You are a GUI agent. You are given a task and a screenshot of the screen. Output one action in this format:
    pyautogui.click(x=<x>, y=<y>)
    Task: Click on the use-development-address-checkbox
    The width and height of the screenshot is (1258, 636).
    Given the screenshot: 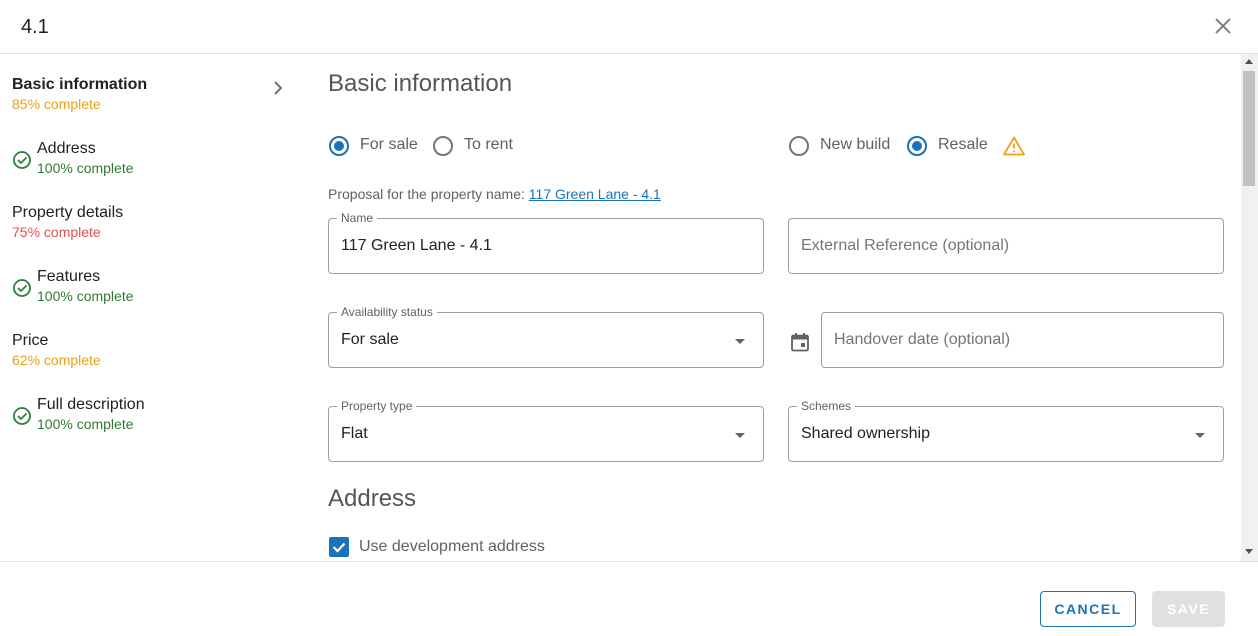 What is the action you would take?
    pyautogui.click(x=339, y=547)
    